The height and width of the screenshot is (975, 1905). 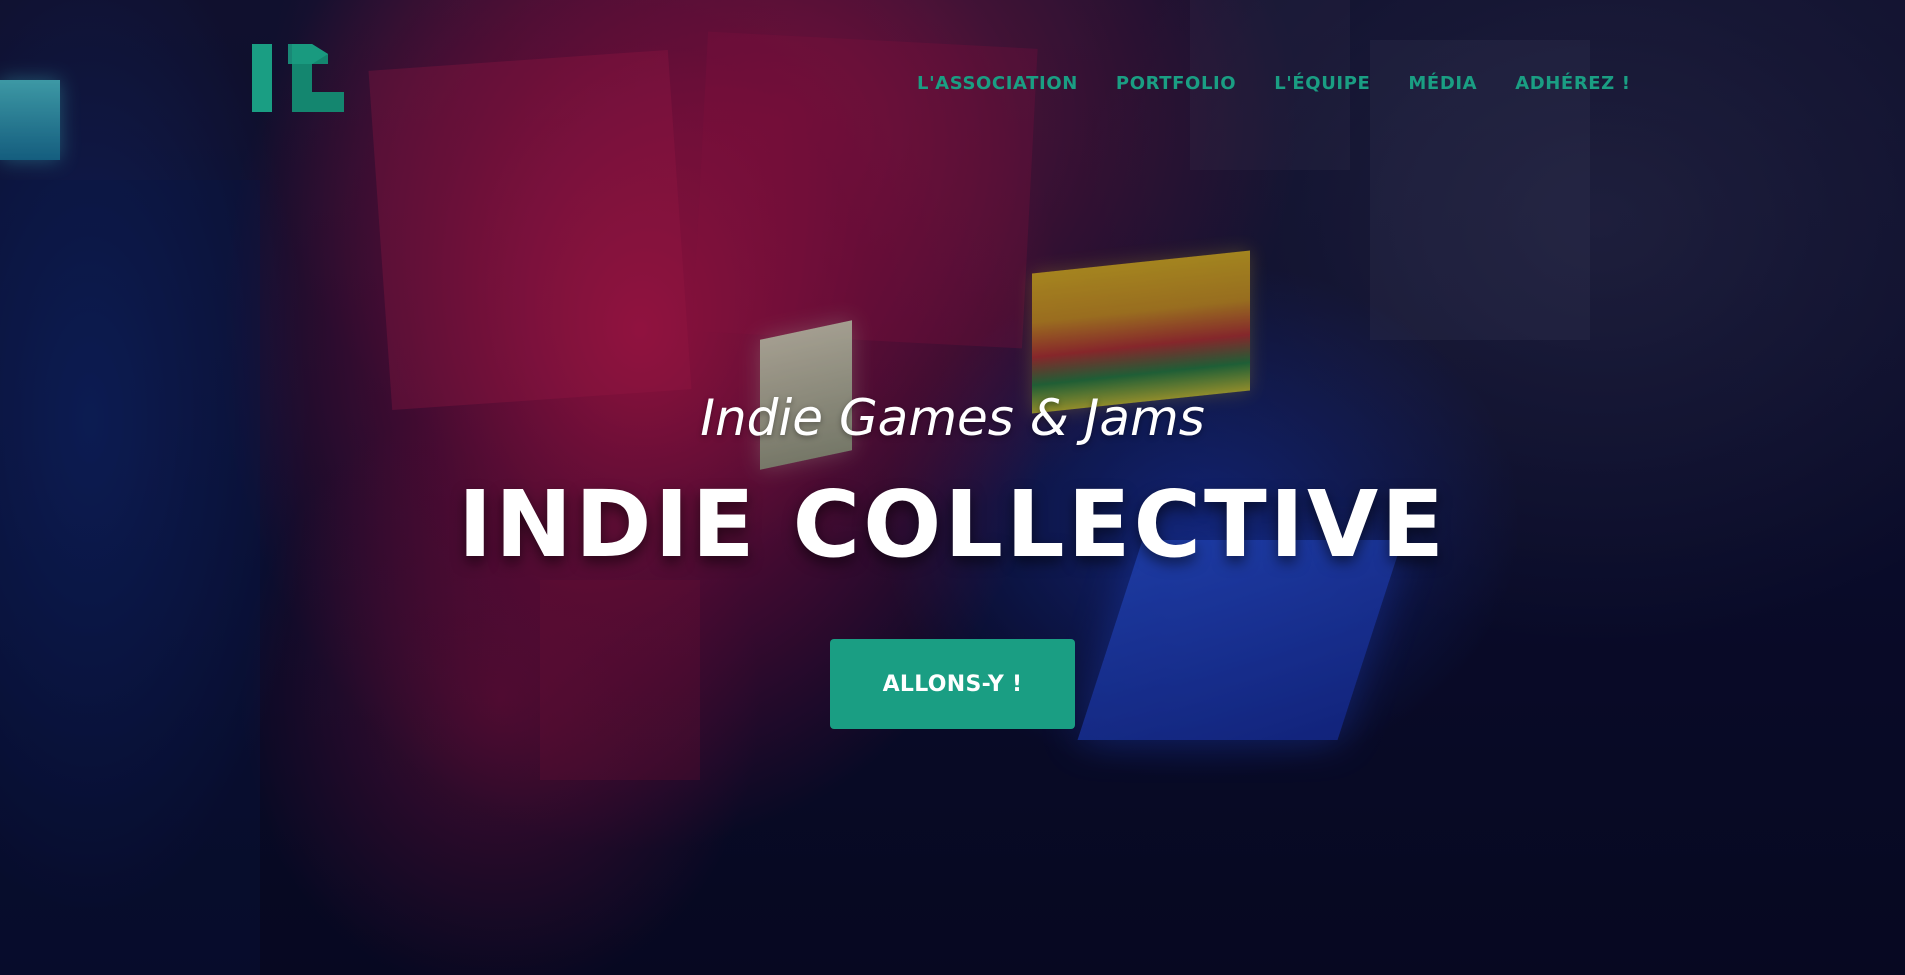 I want to click on nav-link-adherez: ADHÉREZ !, so click(x=1572, y=84).